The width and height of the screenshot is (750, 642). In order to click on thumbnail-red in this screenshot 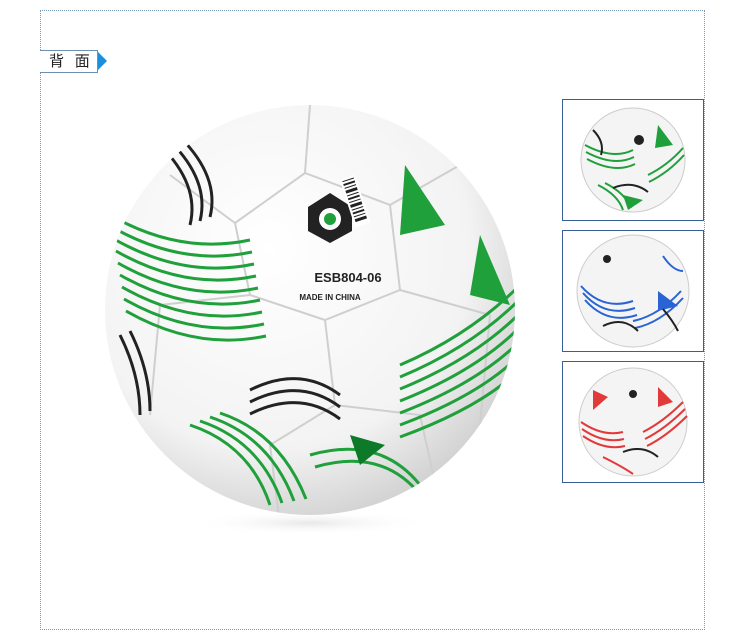, I will do `click(633, 422)`.